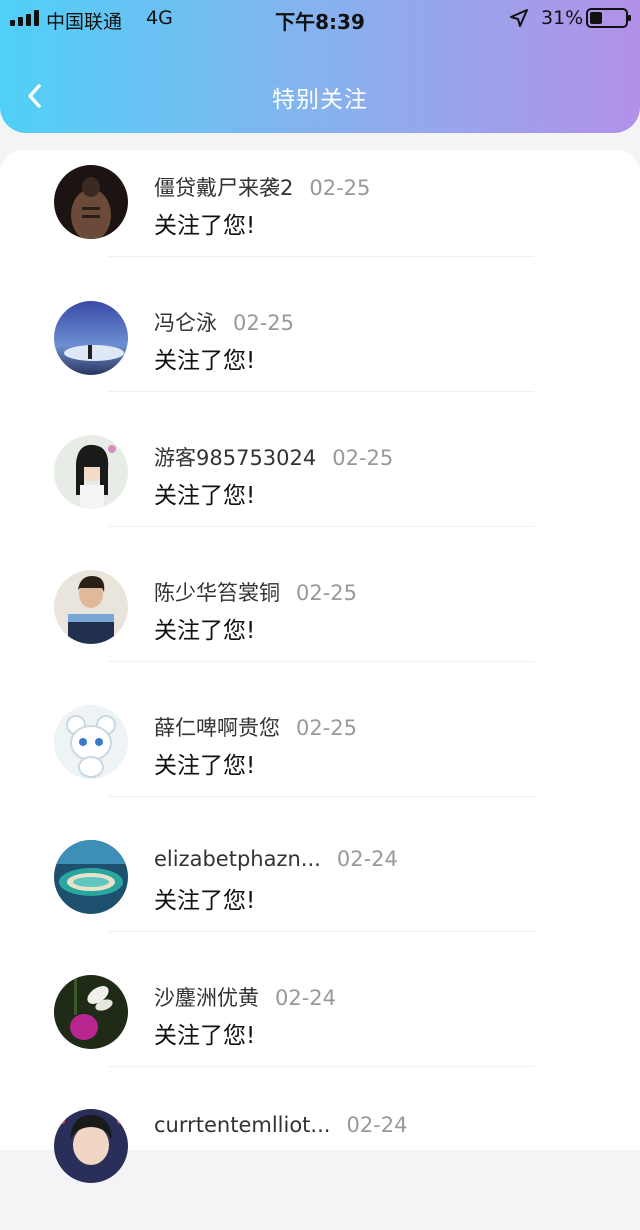  Describe the element at coordinates (320, 1162) in the screenshot. I see `list-item: currtentemlliot... 02-24` at that location.